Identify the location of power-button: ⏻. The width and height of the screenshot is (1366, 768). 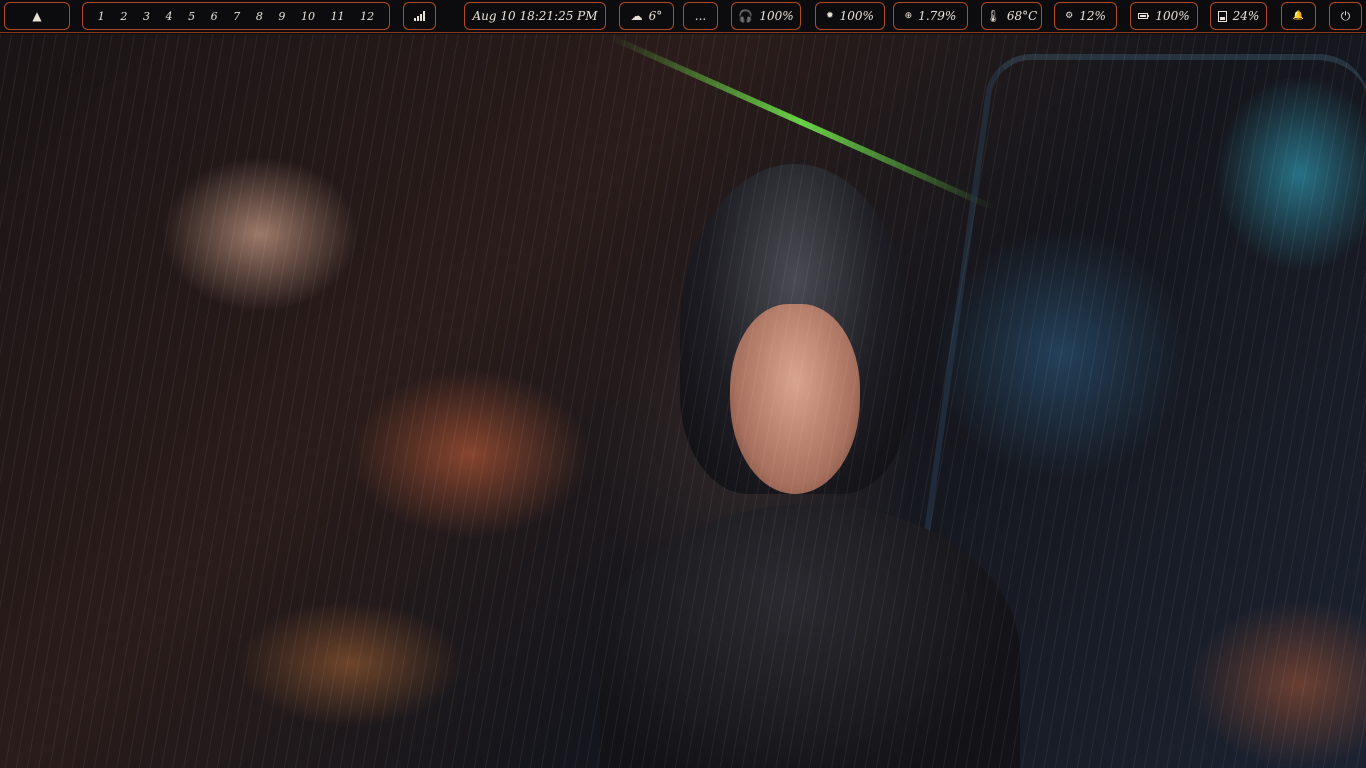
(1345, 16).